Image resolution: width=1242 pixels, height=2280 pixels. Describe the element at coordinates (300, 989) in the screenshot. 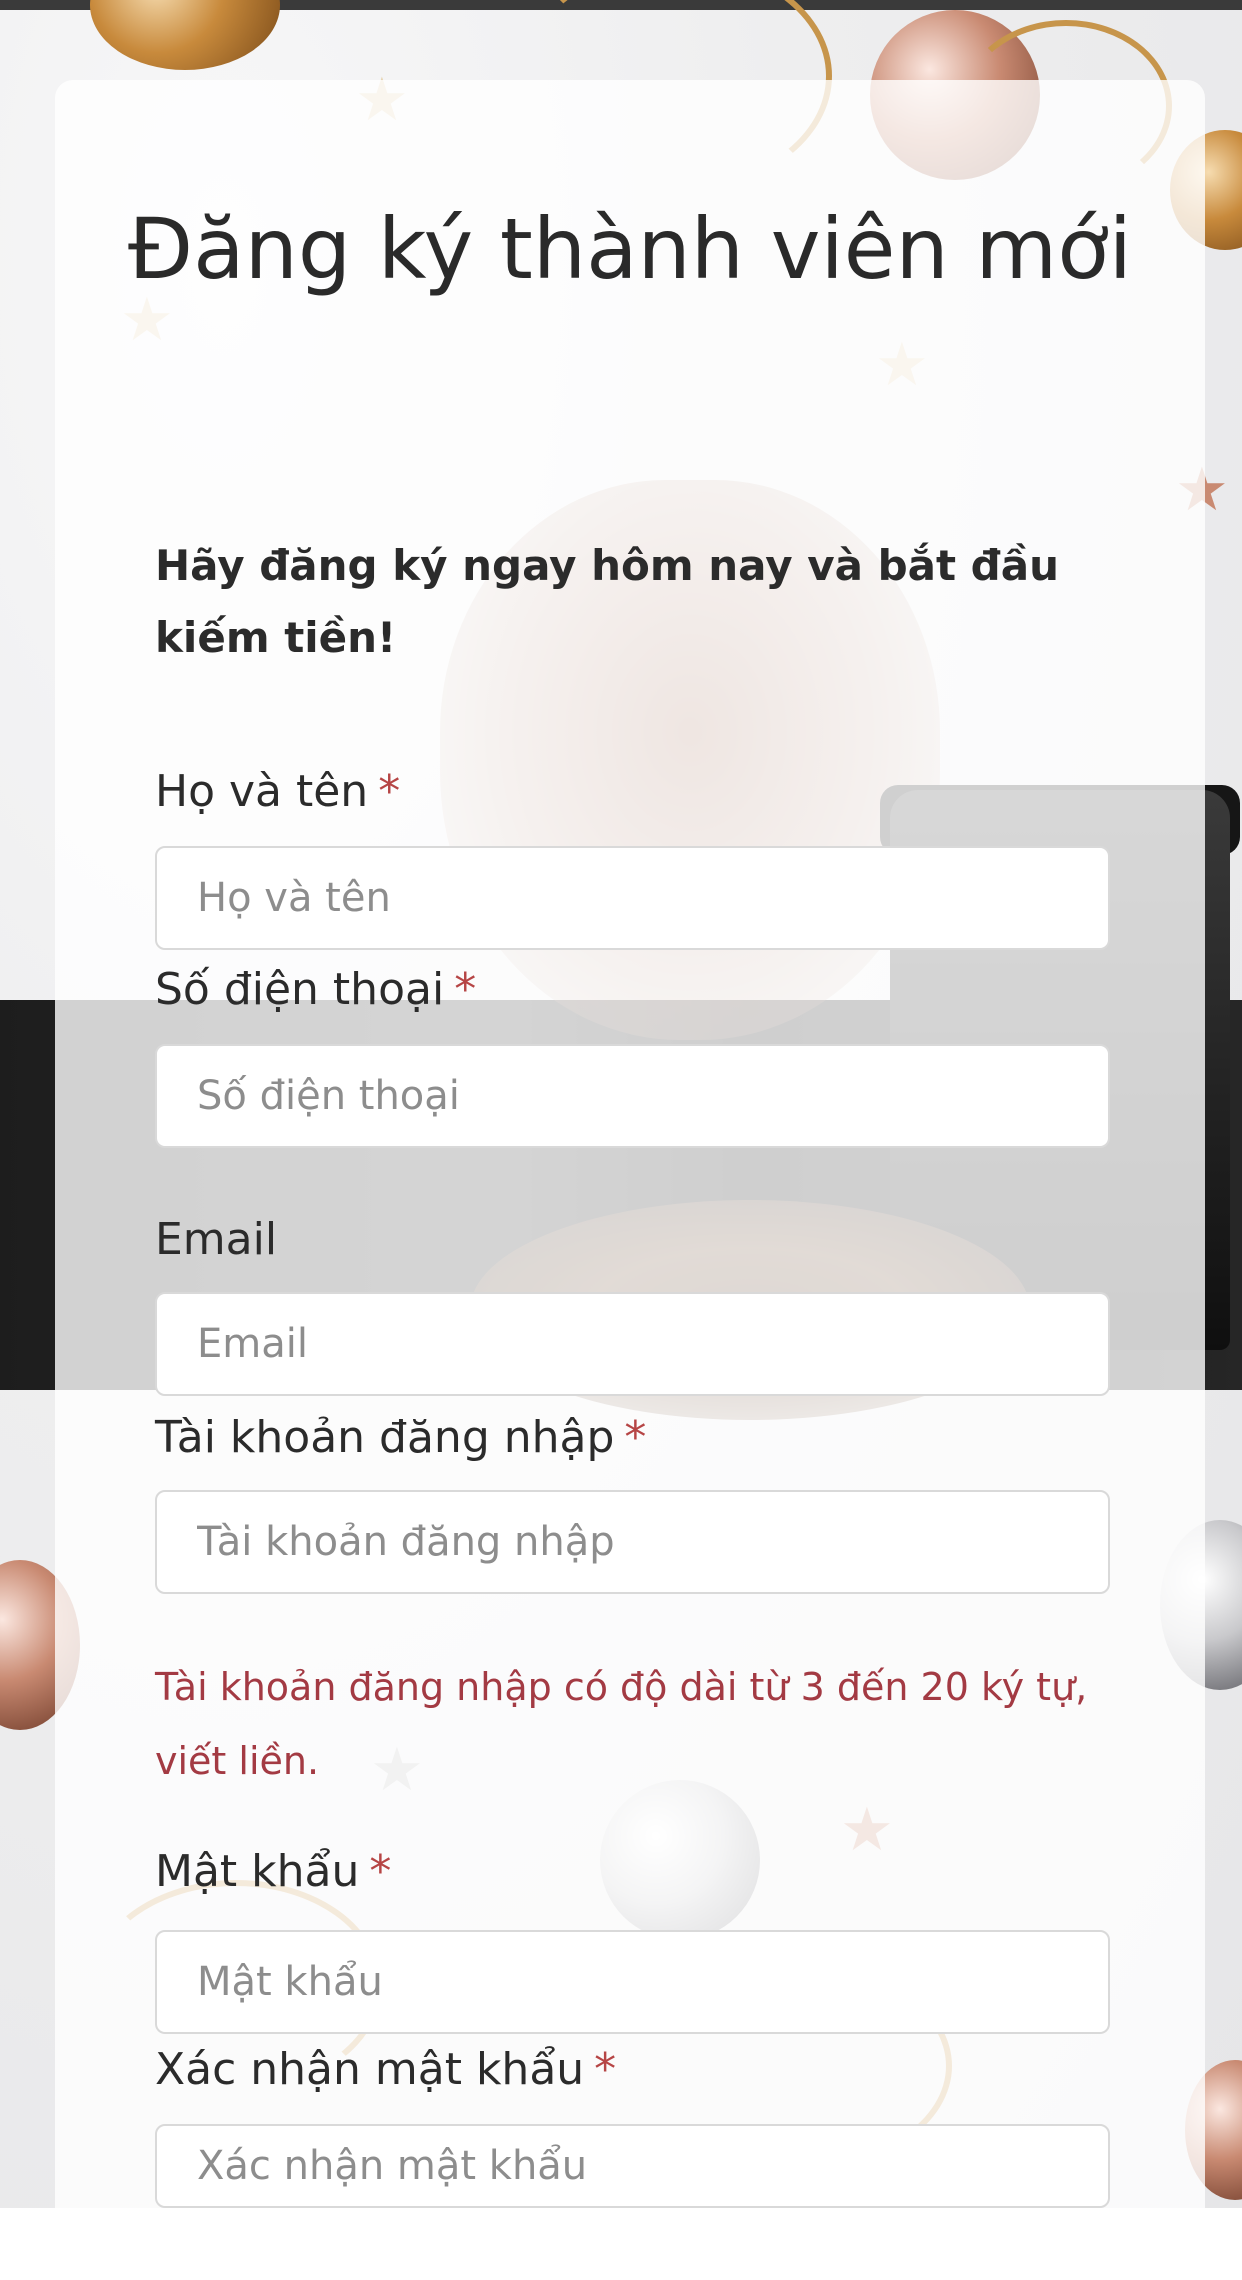

I see `phone-label-text: Số điện thoại` at that location.